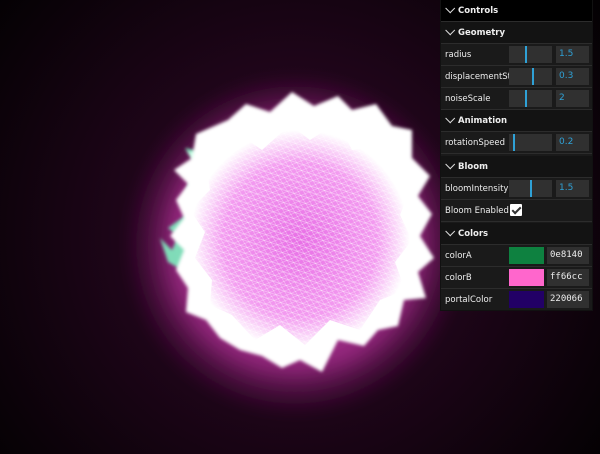  Describe the element at coordinates (526, 255) in the screenshot. I see `swatch-color-a` at that location.